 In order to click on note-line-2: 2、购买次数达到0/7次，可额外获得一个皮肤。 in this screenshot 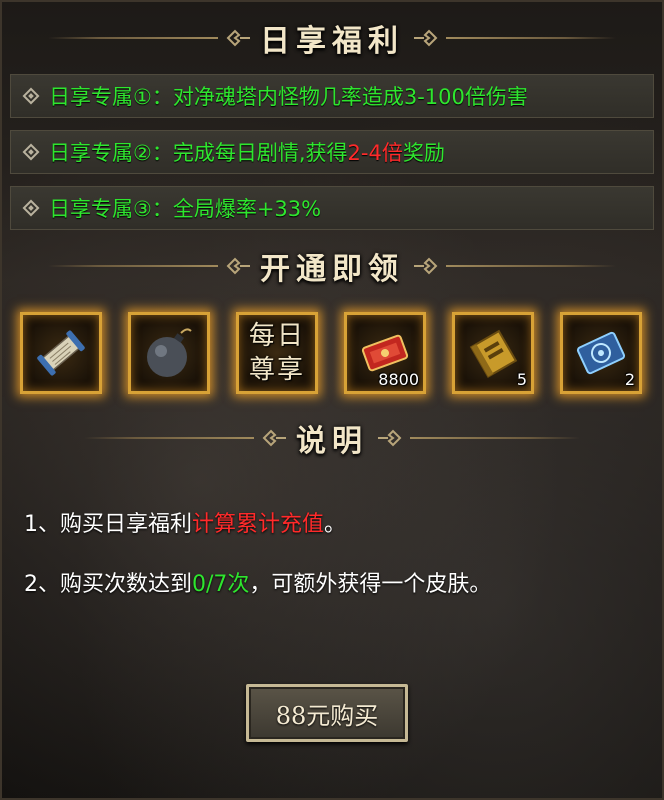, I will do `click(257, 582)`.